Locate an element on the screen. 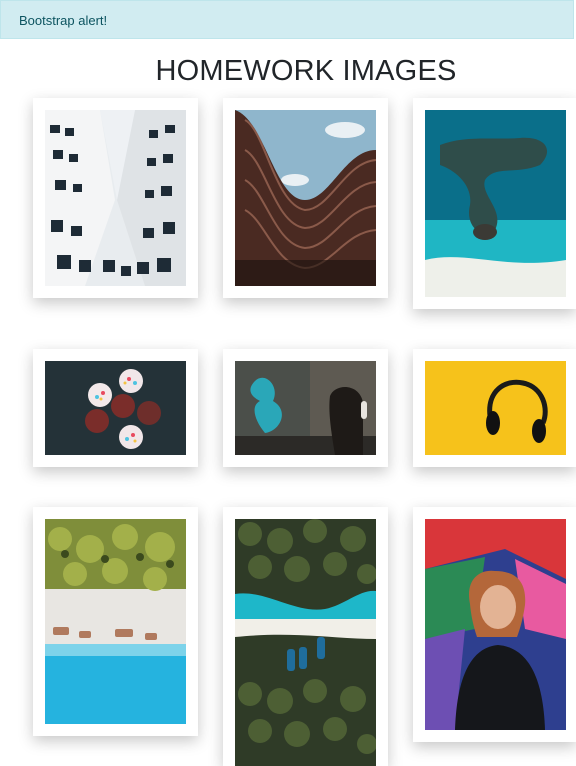 The image size is (576, 766). gallery-image-curved-facade is located at coordinates (305, 198).